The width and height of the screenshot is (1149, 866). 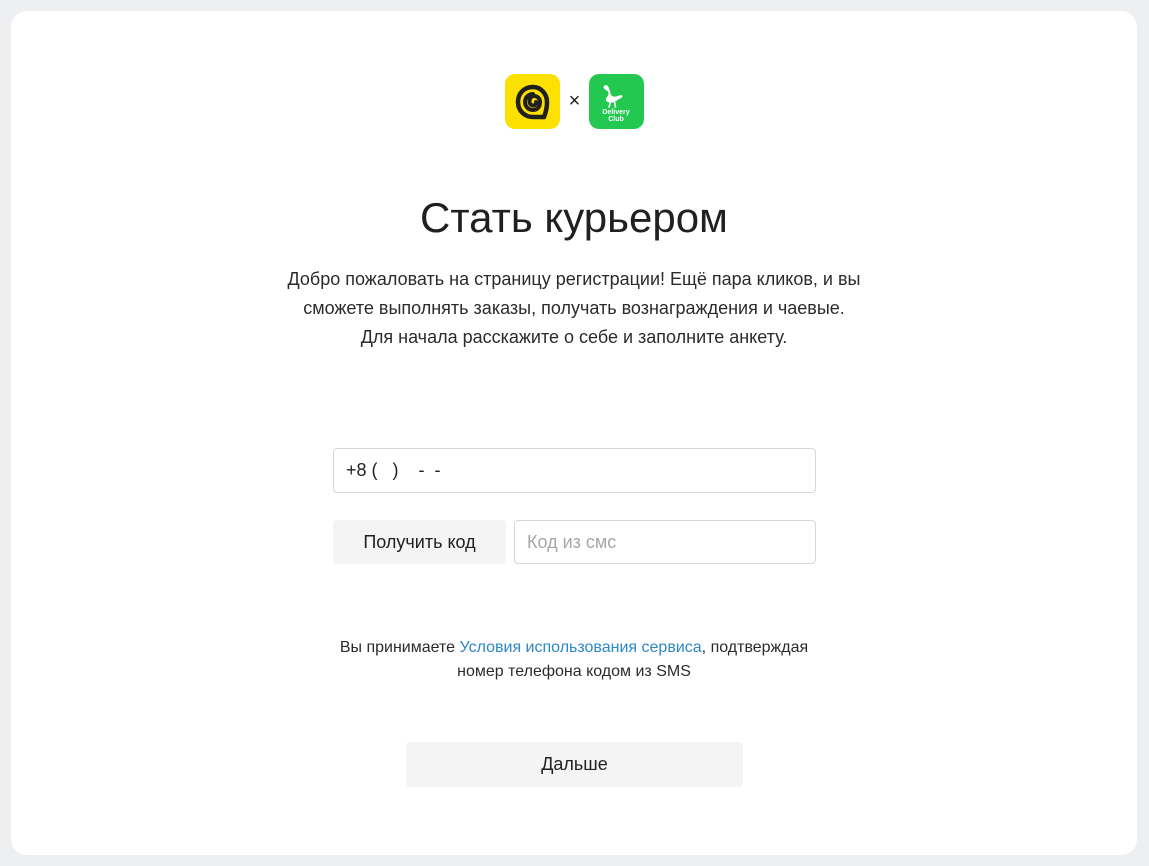 What do you see at coordinates (574, 470) in the screenshot?
I see `phone-input` at bounding box center [574, 470].